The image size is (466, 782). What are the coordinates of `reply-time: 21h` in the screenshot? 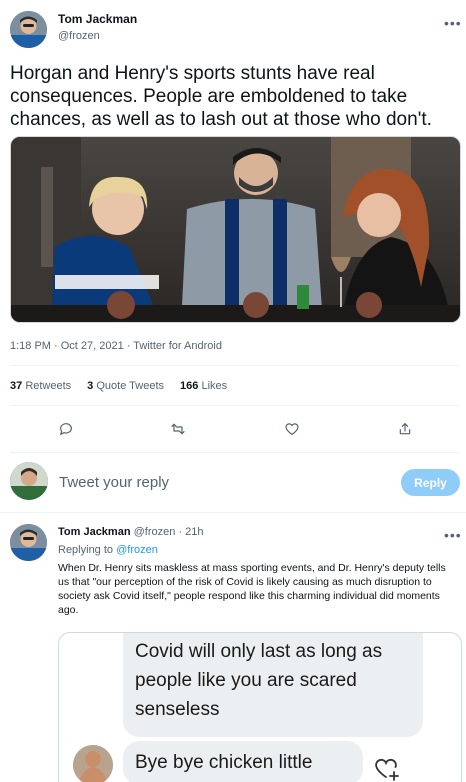 It's located at (194, 532).